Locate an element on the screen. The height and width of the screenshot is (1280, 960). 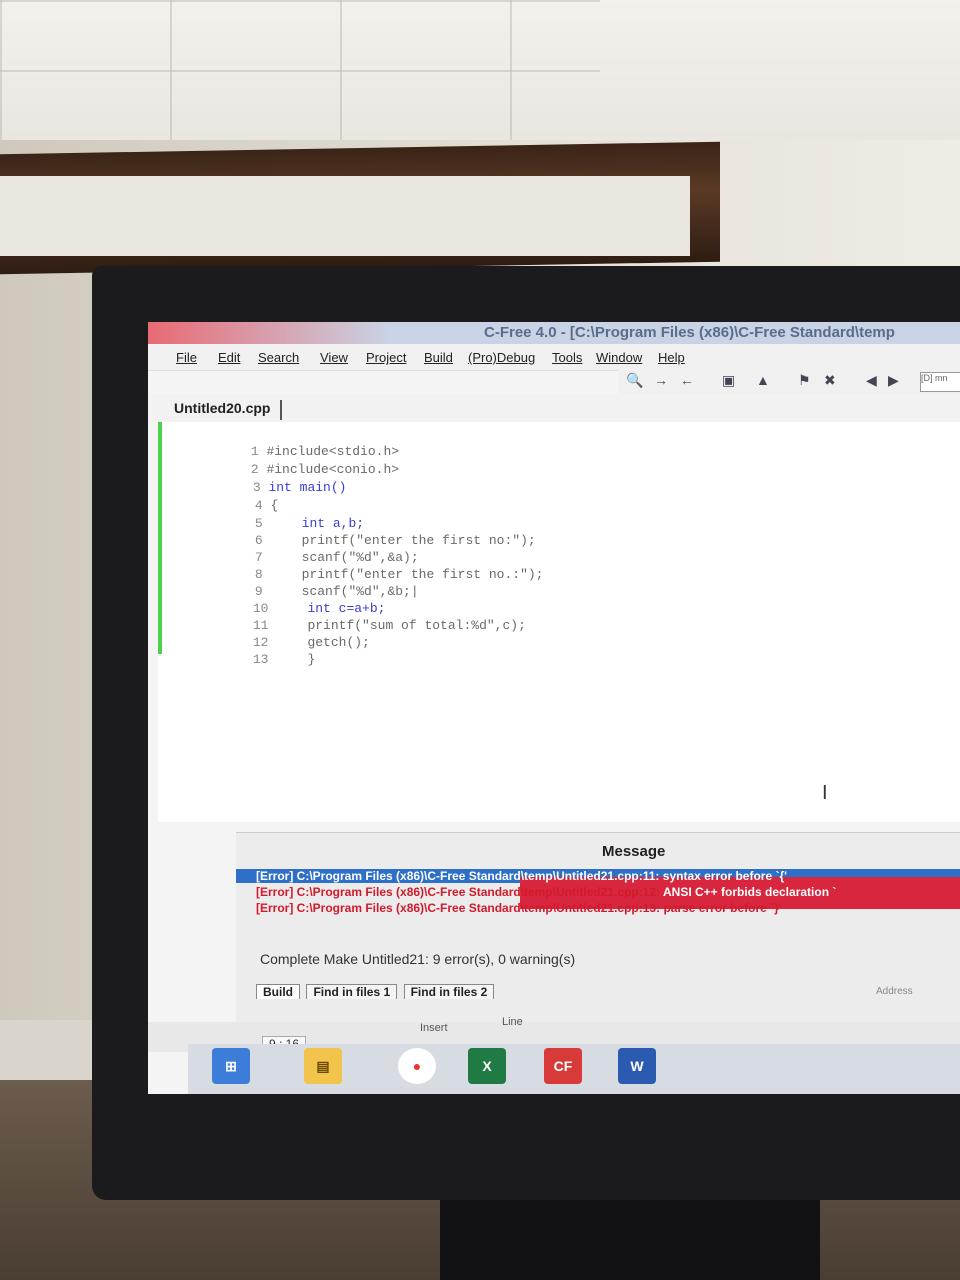
replace-icon: ▣ is located at coordinates (728, 380).